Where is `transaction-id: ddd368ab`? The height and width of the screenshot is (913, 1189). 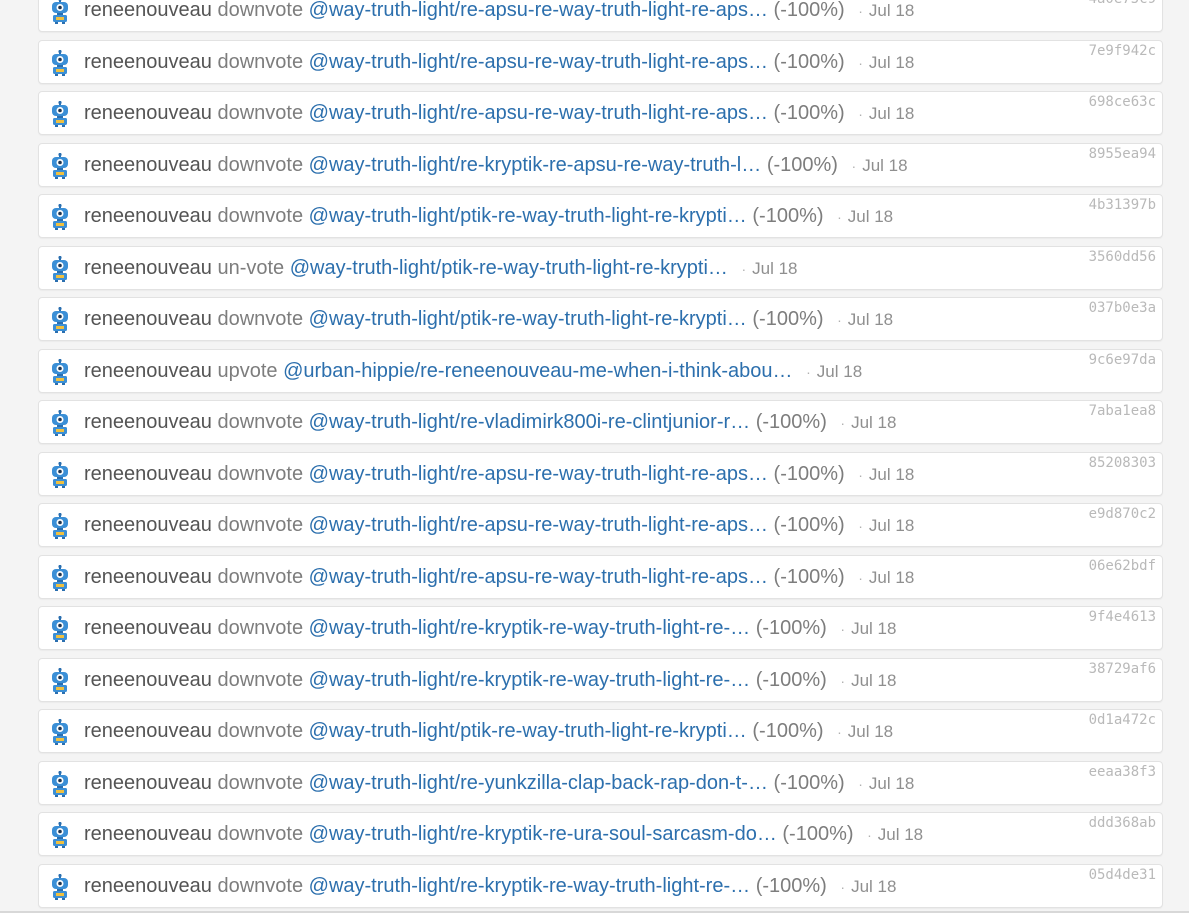
transaction-id: ddd368ab is located at coordinates (1122, 823).